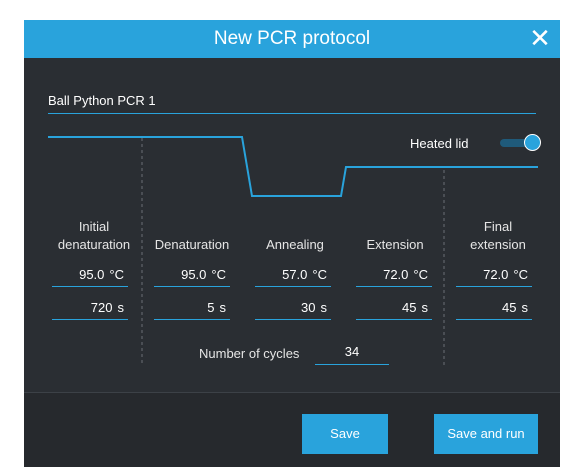 This screenshot has width=565, height=467. I want to click on time-input: 720 s, so click(90, 310).